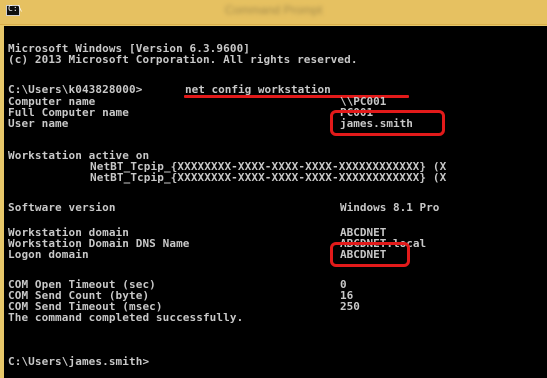  I want to click on field-value: Windows 8.1 Pro, so click(390, 207).